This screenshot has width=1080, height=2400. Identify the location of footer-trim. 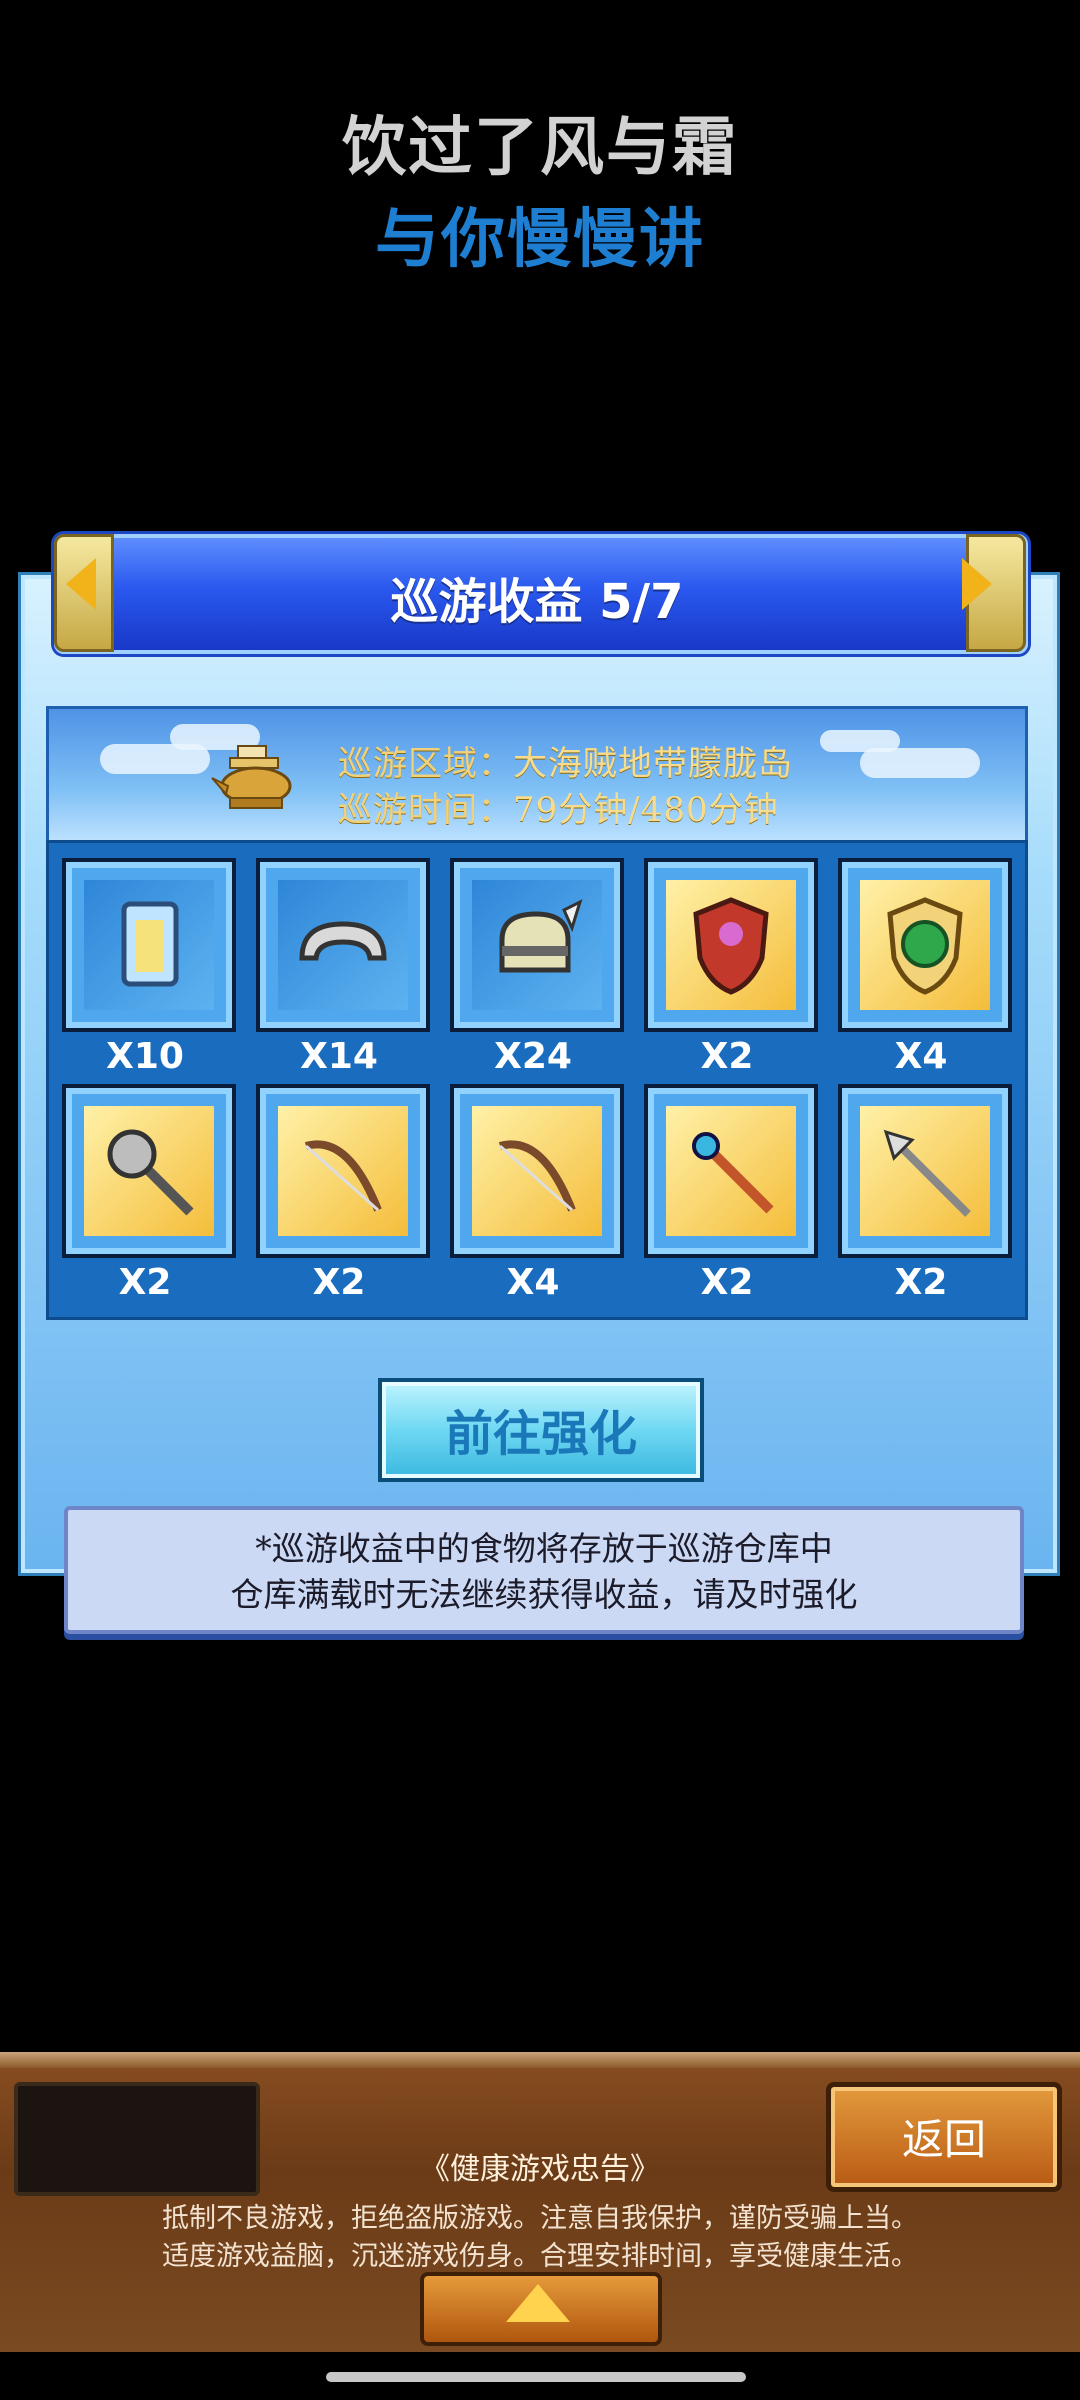
(540, 2060).